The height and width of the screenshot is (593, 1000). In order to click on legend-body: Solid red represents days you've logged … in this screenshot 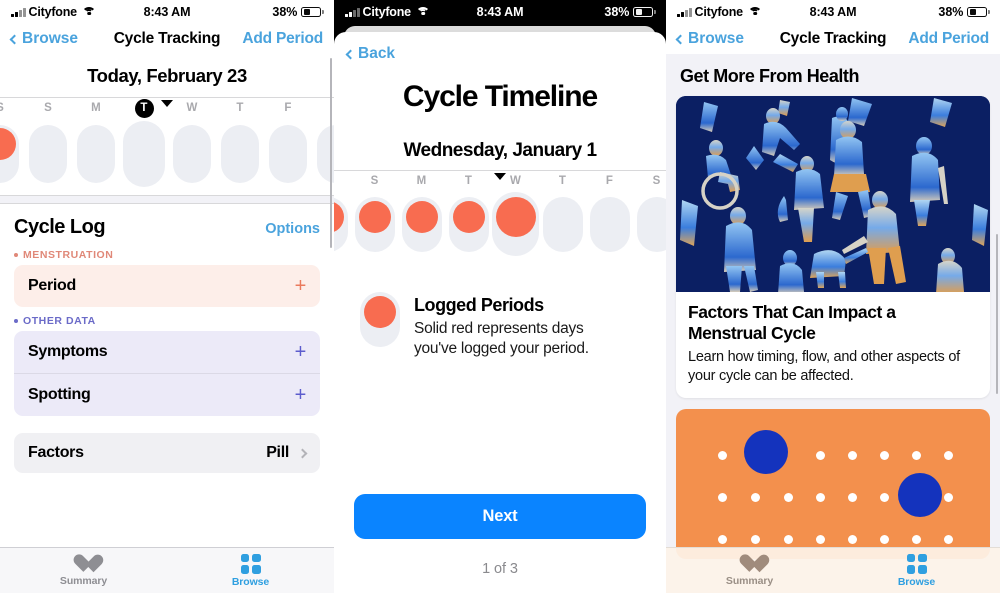, I will do `click(501, 339)`.